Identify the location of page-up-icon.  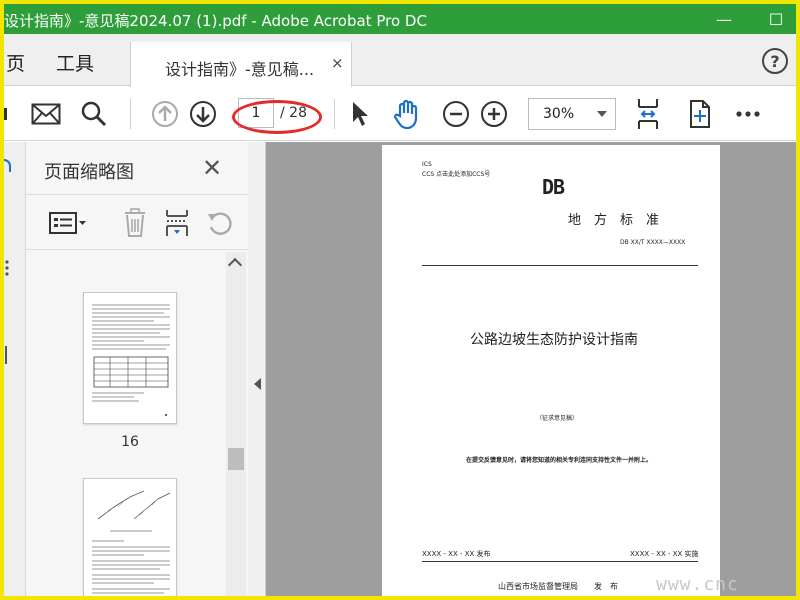
(165, 114).